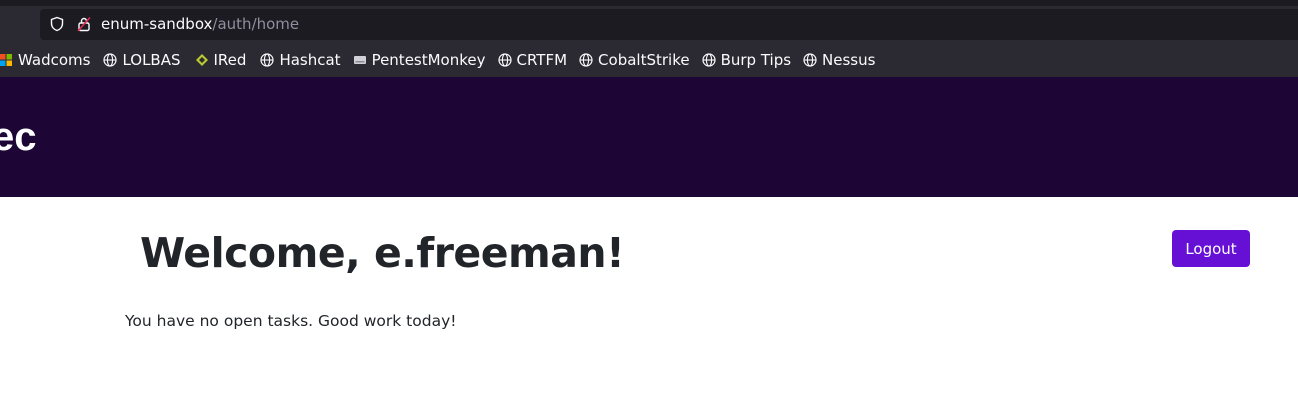 Image resolution: width=1298 pixels, height=417 pixels. What do you see at coordinates (649, 3) in the screenshot?
I see `tab-strip` at bounding box center [649, 3].